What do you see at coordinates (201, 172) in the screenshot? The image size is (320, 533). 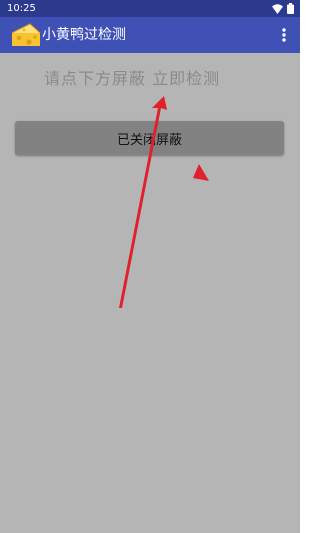 I see `cursor-pointer-icon` at bounding box center [201, 172].